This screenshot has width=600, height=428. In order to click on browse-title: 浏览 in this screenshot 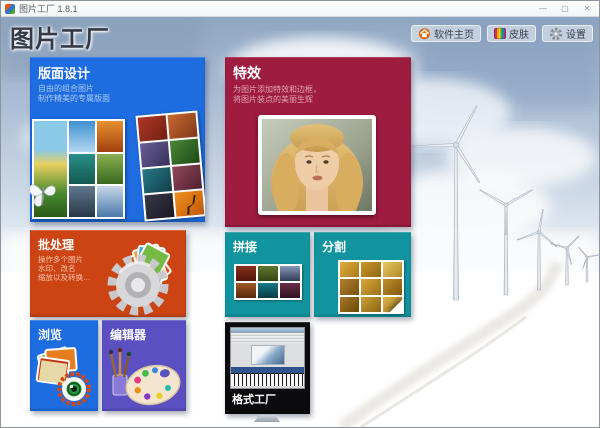, I will do `click(50, 335)`.